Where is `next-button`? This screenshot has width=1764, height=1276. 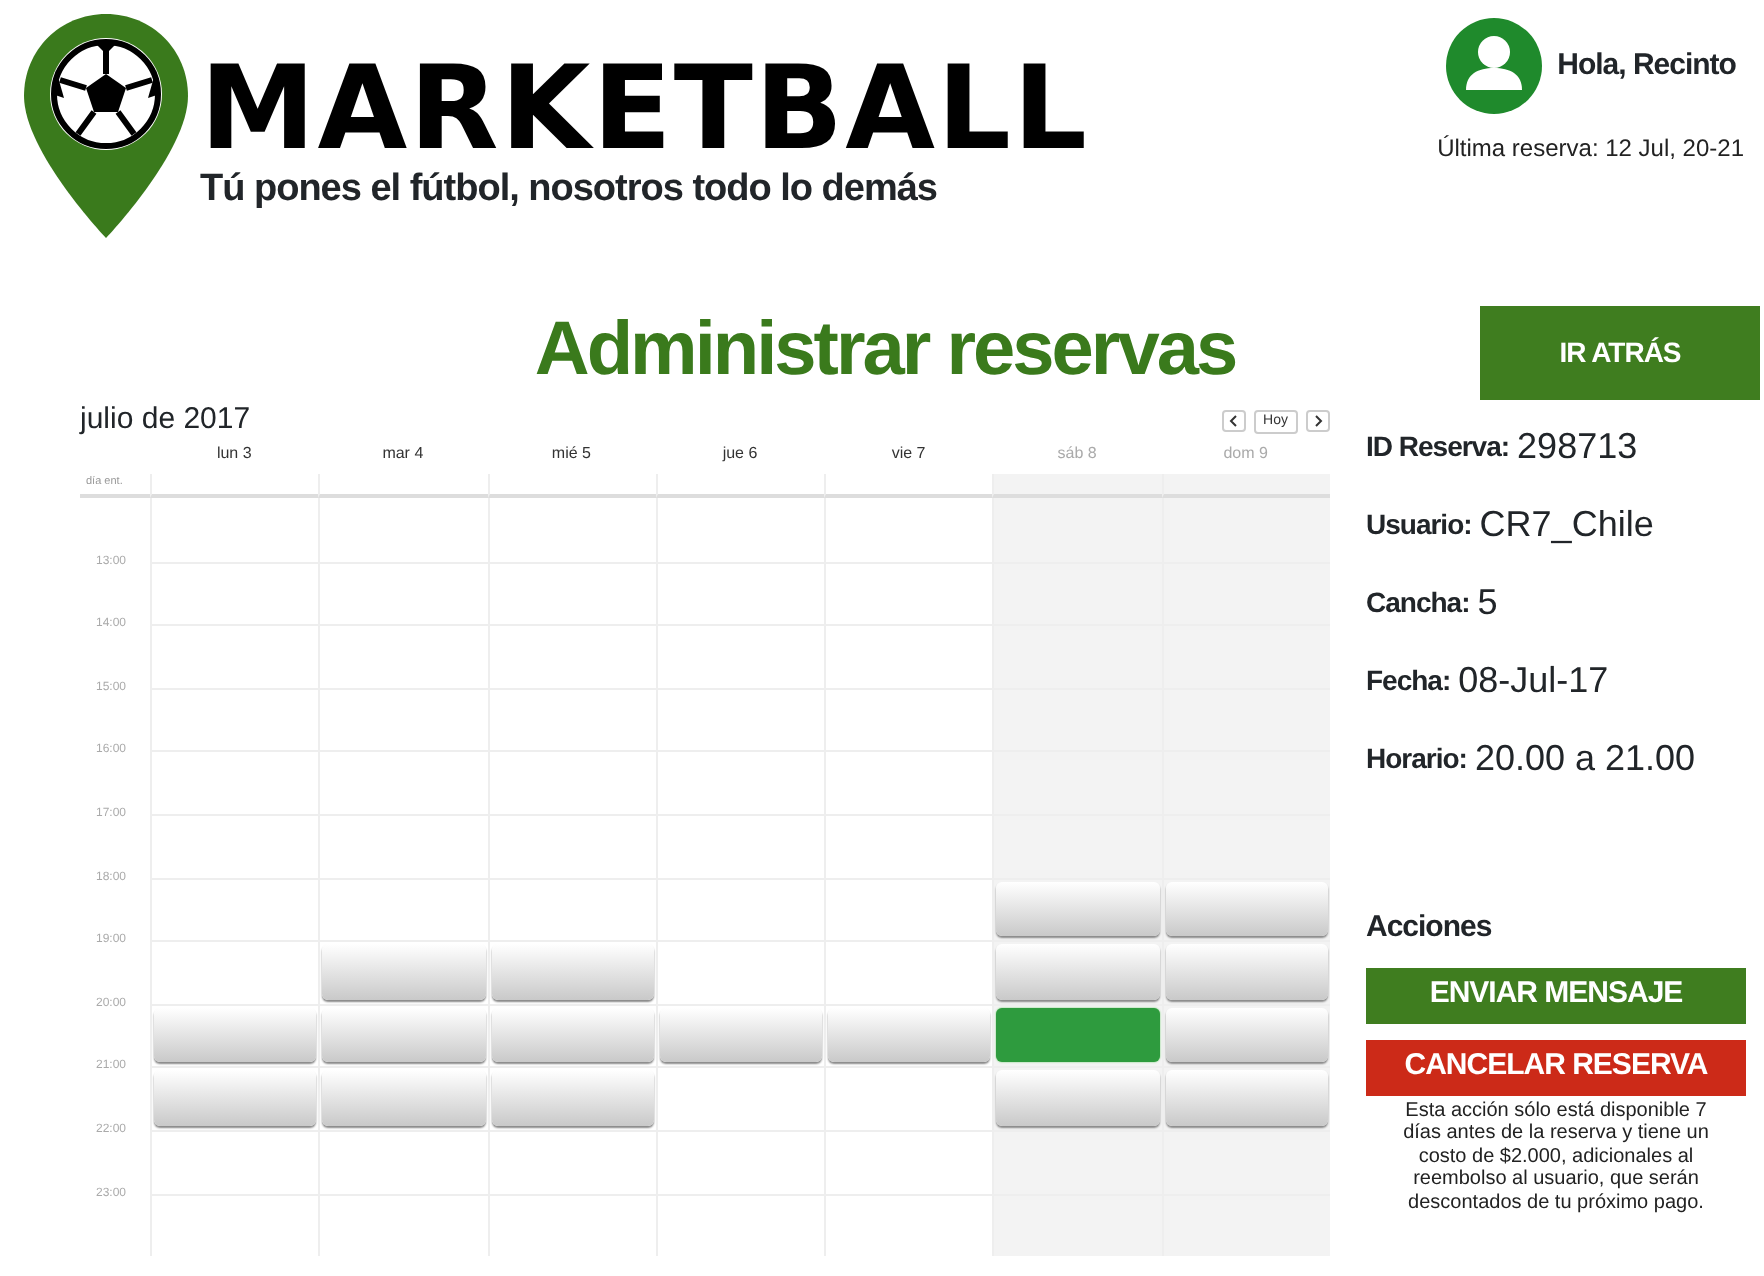
next-button is located at coordinates (1318, 421).